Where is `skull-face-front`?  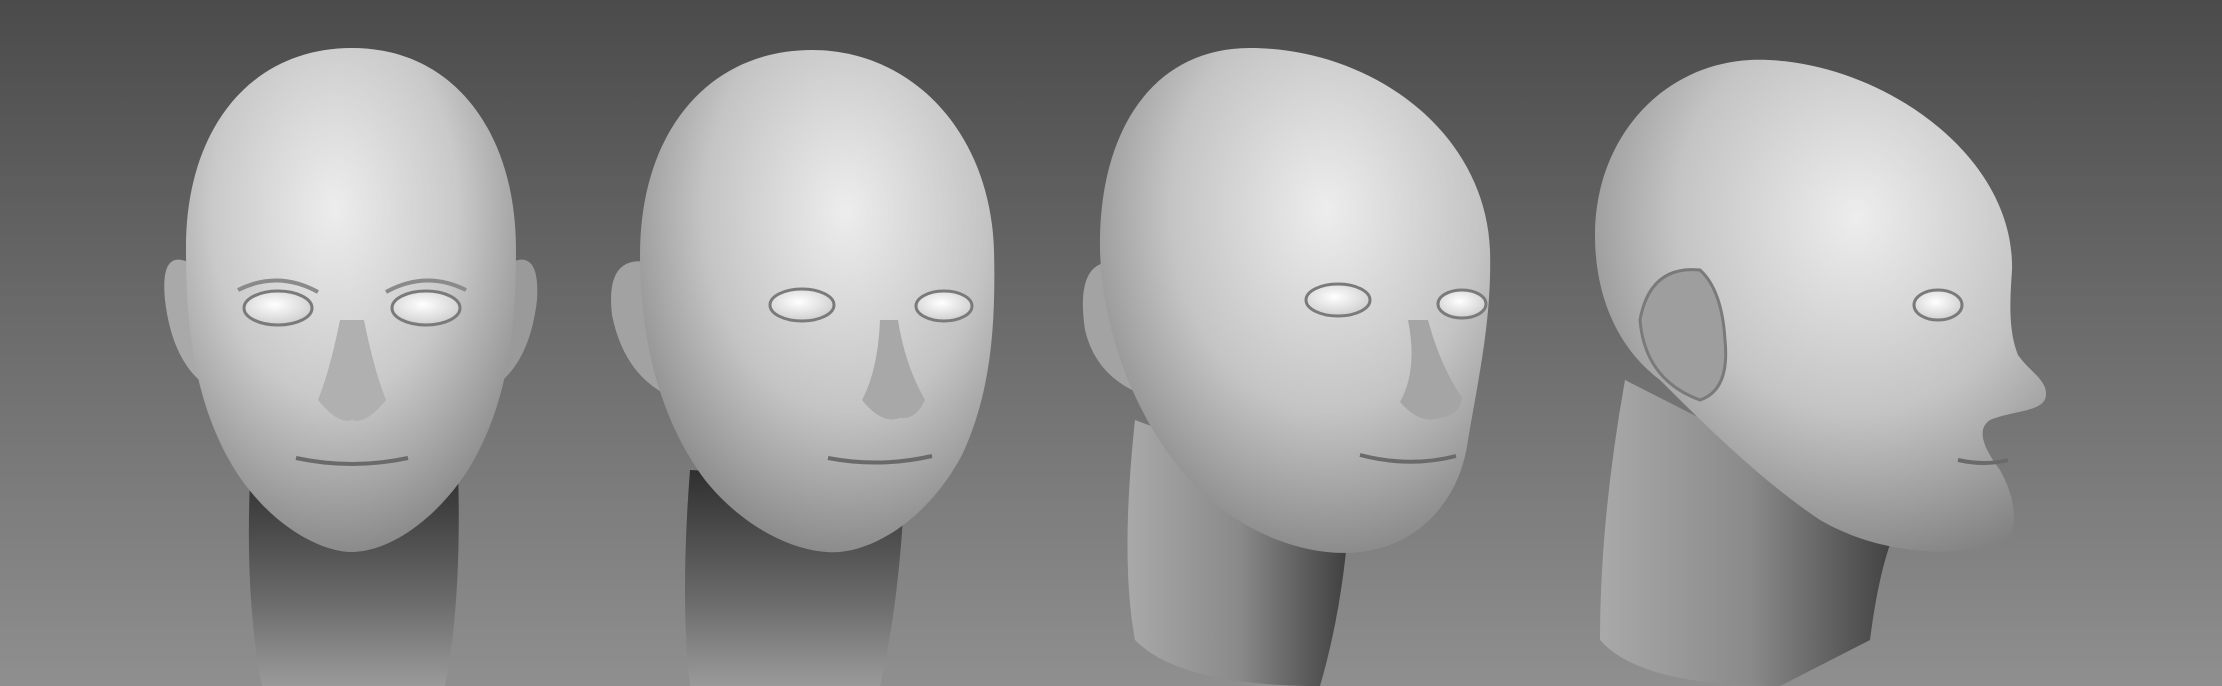 skull-face-front is located at coordinates (350, 300).